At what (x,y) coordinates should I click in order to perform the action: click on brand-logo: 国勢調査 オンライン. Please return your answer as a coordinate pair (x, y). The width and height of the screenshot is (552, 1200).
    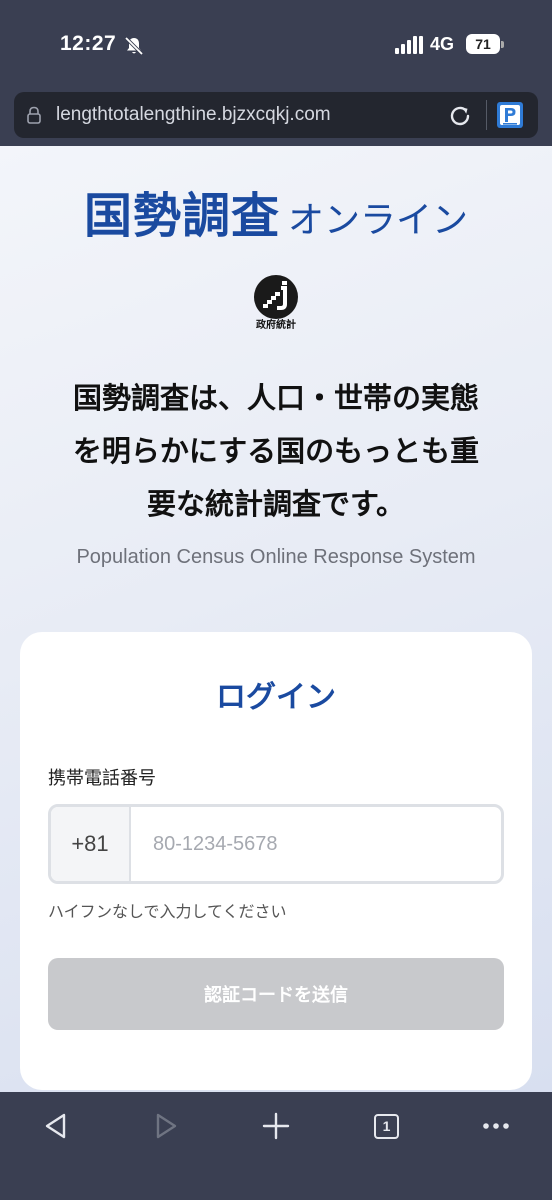
    Looking at the image, I should click on (276, 211).